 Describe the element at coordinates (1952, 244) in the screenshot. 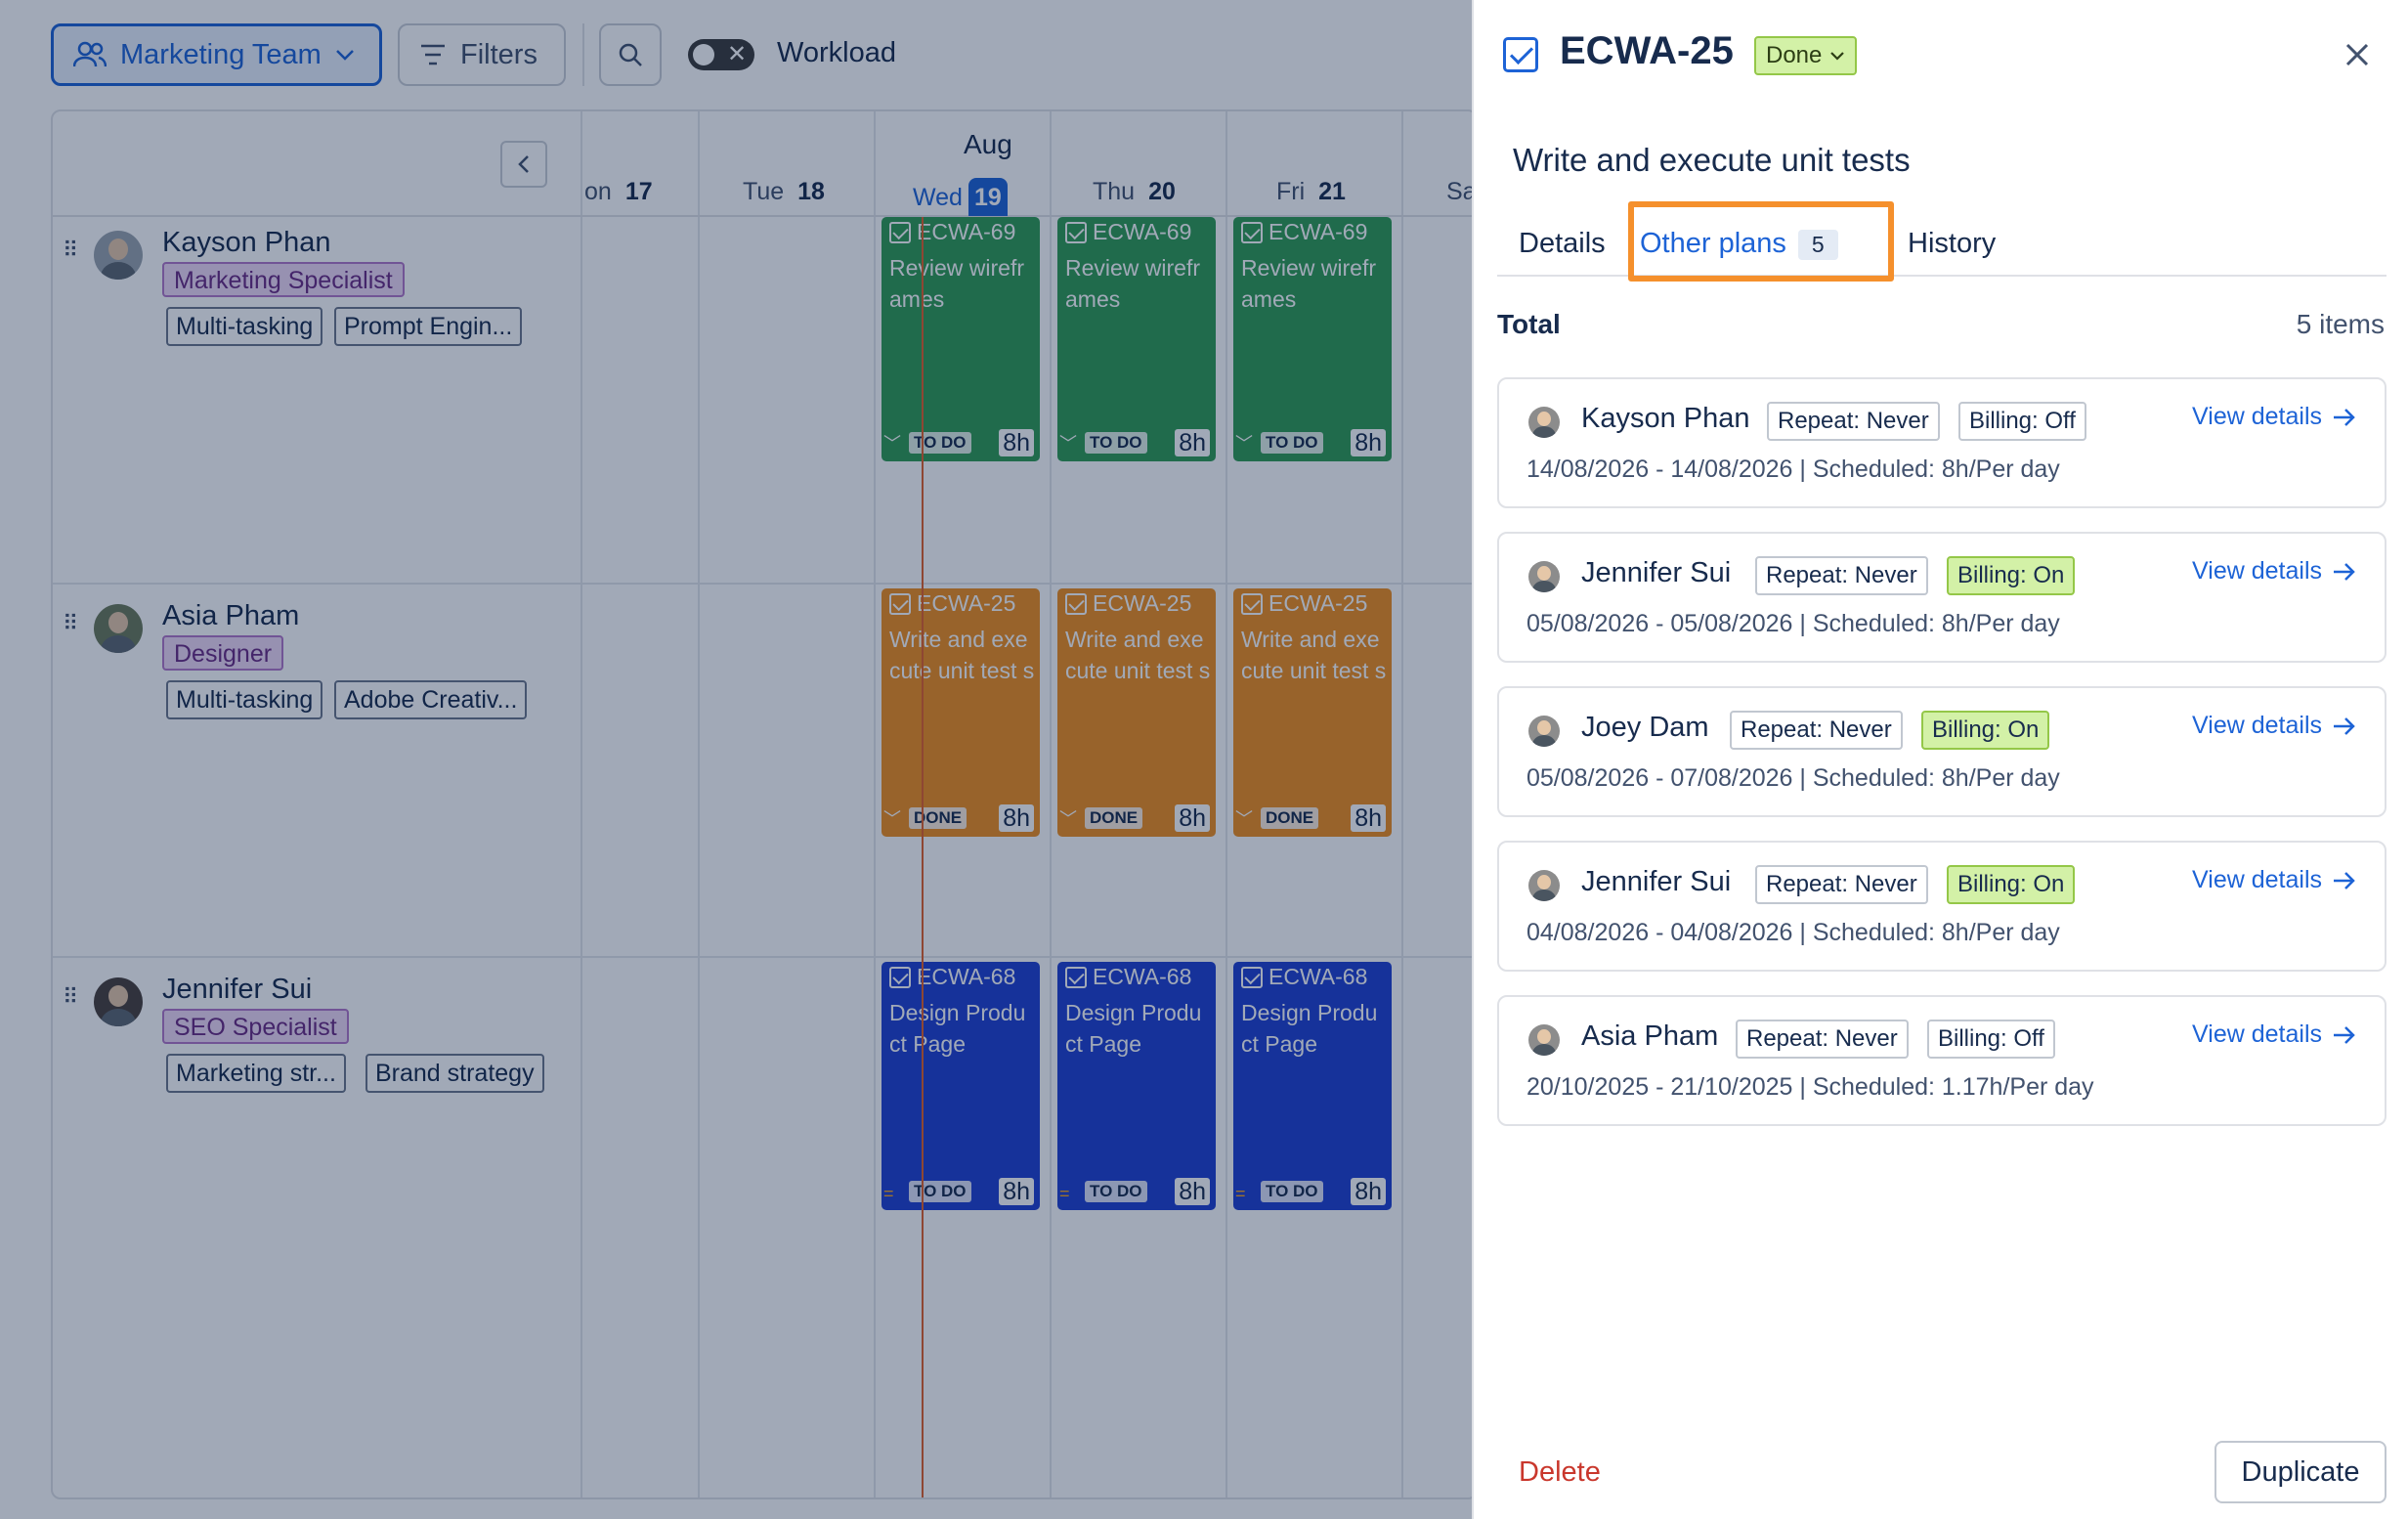

I see `tab-history: History` at that location.